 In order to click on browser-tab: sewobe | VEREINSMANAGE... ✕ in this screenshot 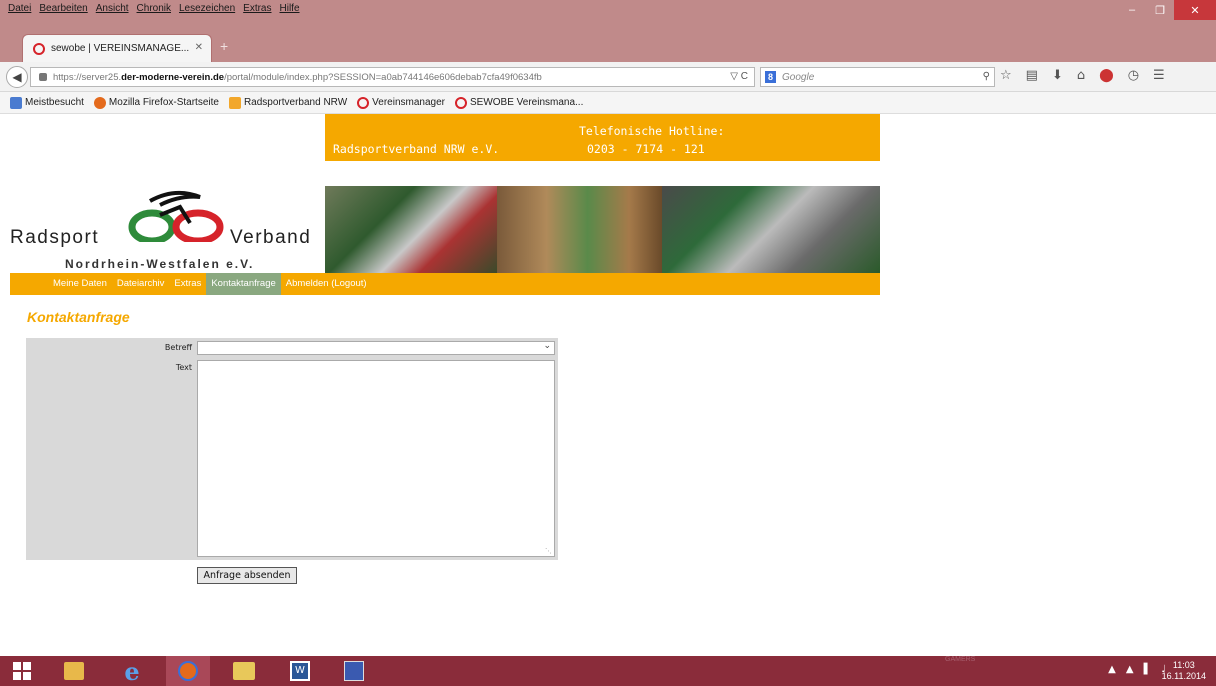, I will do `click(117, 48)`.